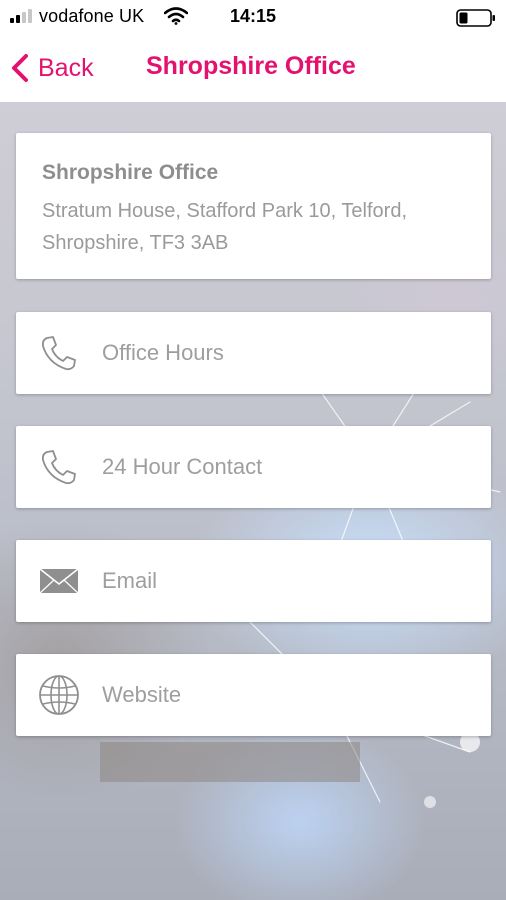 Image resolution: width=506 pixels, height=900 pixels. I want to click on page-title: Shropshire Office, so click(251, 66).